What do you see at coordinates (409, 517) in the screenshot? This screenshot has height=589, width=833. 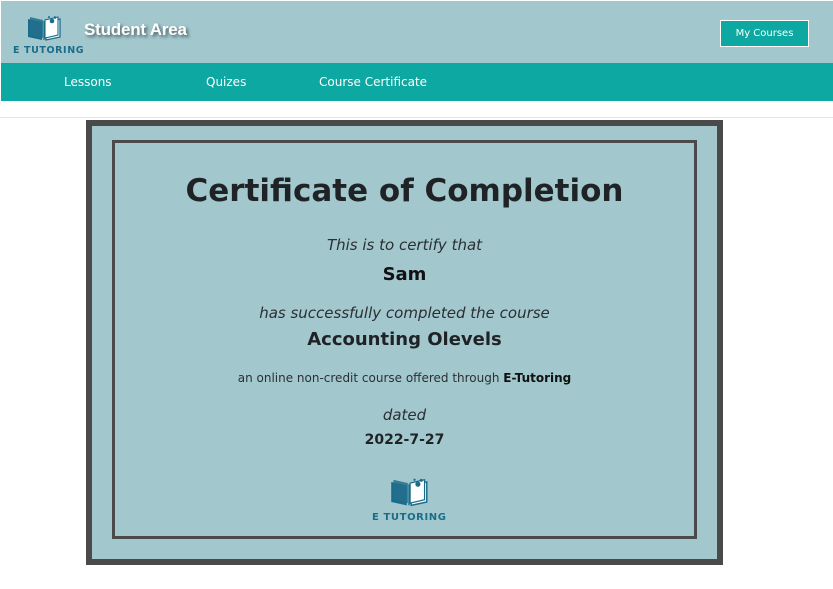 I see `certificate-logo-text: E TUTORING` at bounding box center [409, 517].